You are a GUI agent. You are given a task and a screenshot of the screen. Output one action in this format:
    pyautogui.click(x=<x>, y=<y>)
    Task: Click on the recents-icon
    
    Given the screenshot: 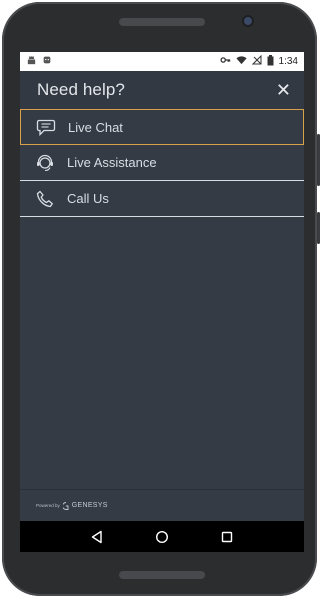 What is the action you would take?
    pyautogui.click(x=226, y=536)
    